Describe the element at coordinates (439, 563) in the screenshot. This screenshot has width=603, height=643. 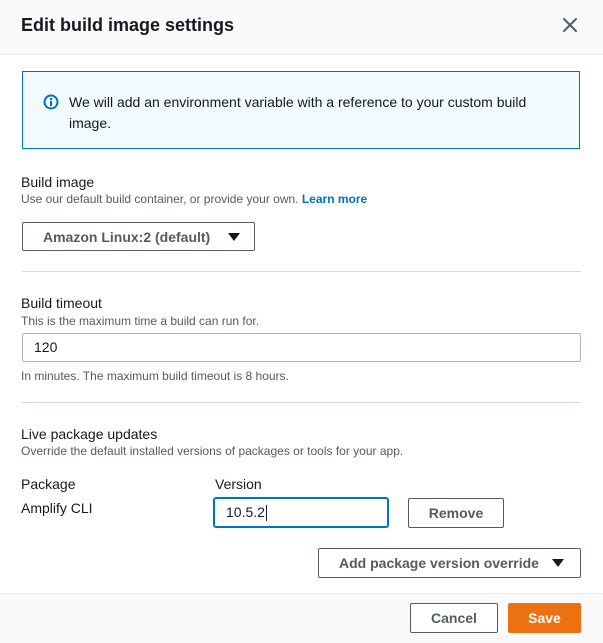
I see `add-package-version-override-label: Add package version override` at that location.